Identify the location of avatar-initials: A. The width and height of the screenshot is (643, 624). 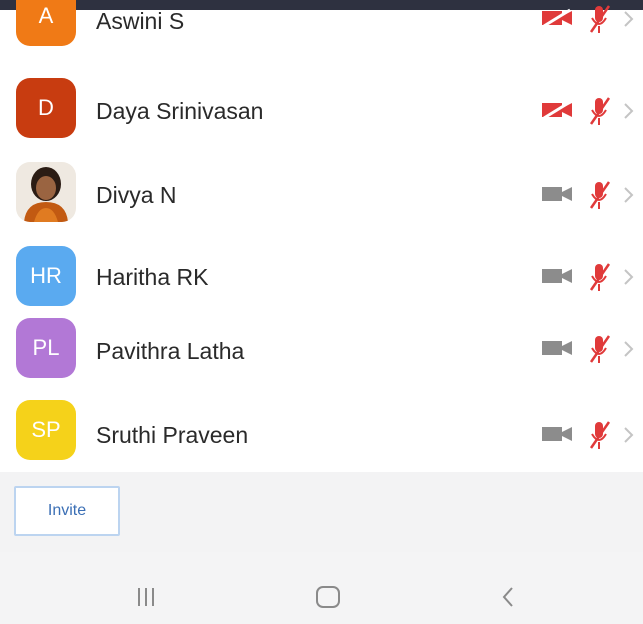
(46, 15).